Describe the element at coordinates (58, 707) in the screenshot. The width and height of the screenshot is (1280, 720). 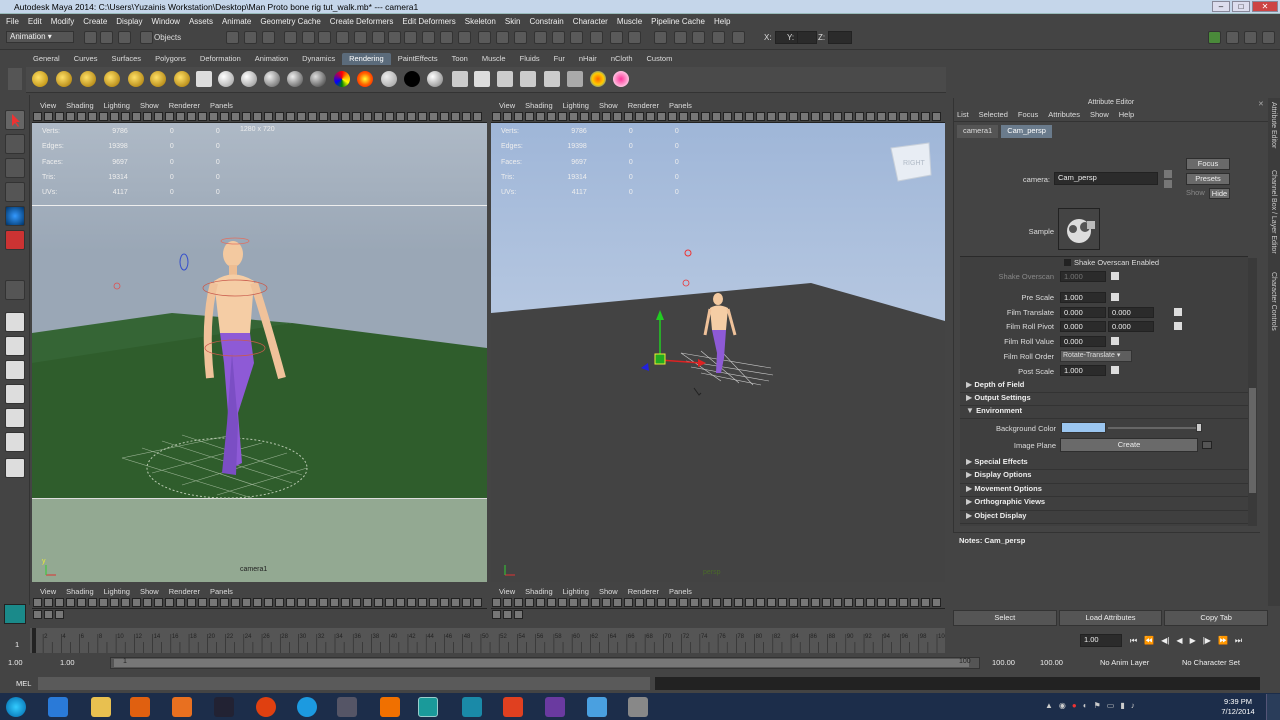
I see `ie-icon` at that location.